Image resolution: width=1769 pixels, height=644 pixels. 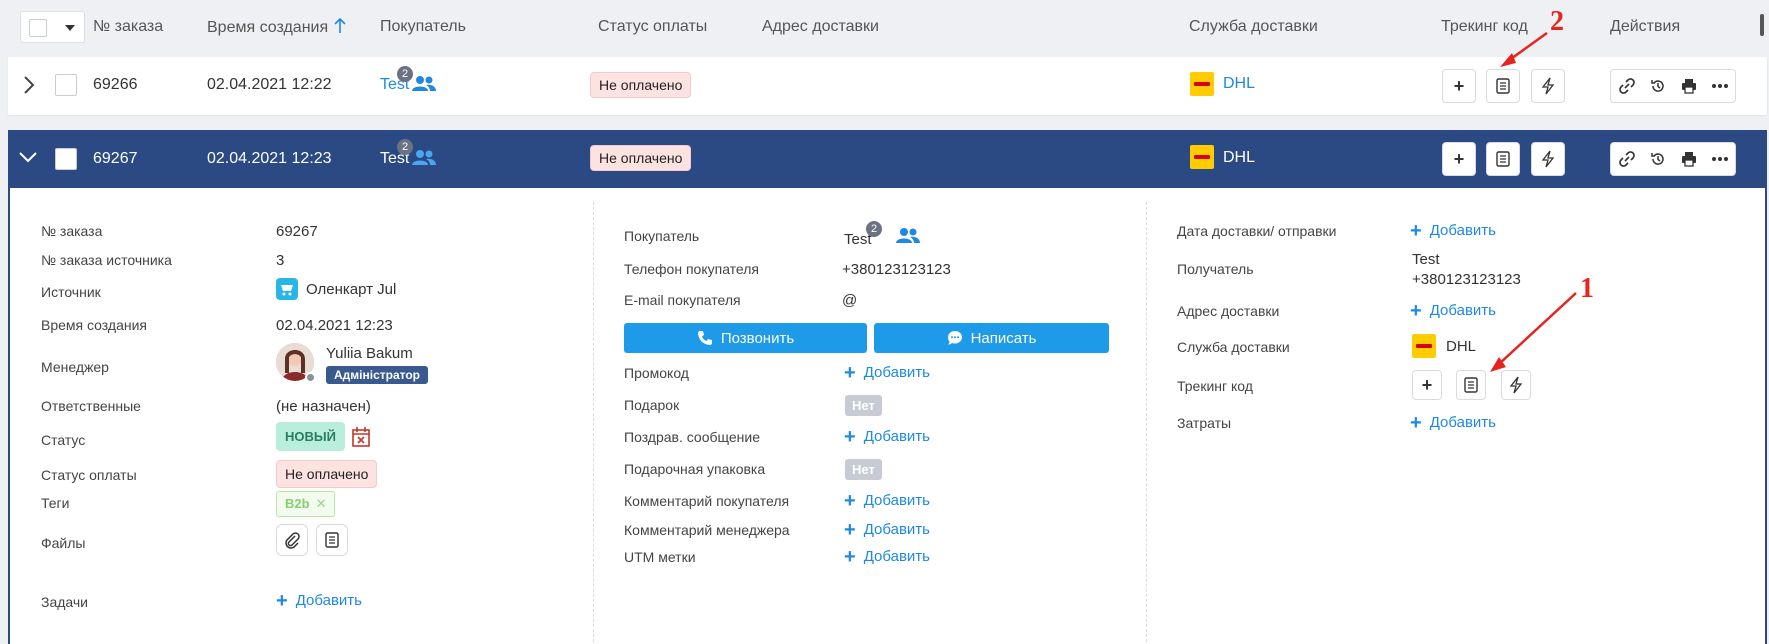 What do you see at coordinates (1645, 26) in the screenshot?
I see `col-actions: Действия` at bounding box center [1645, 26].